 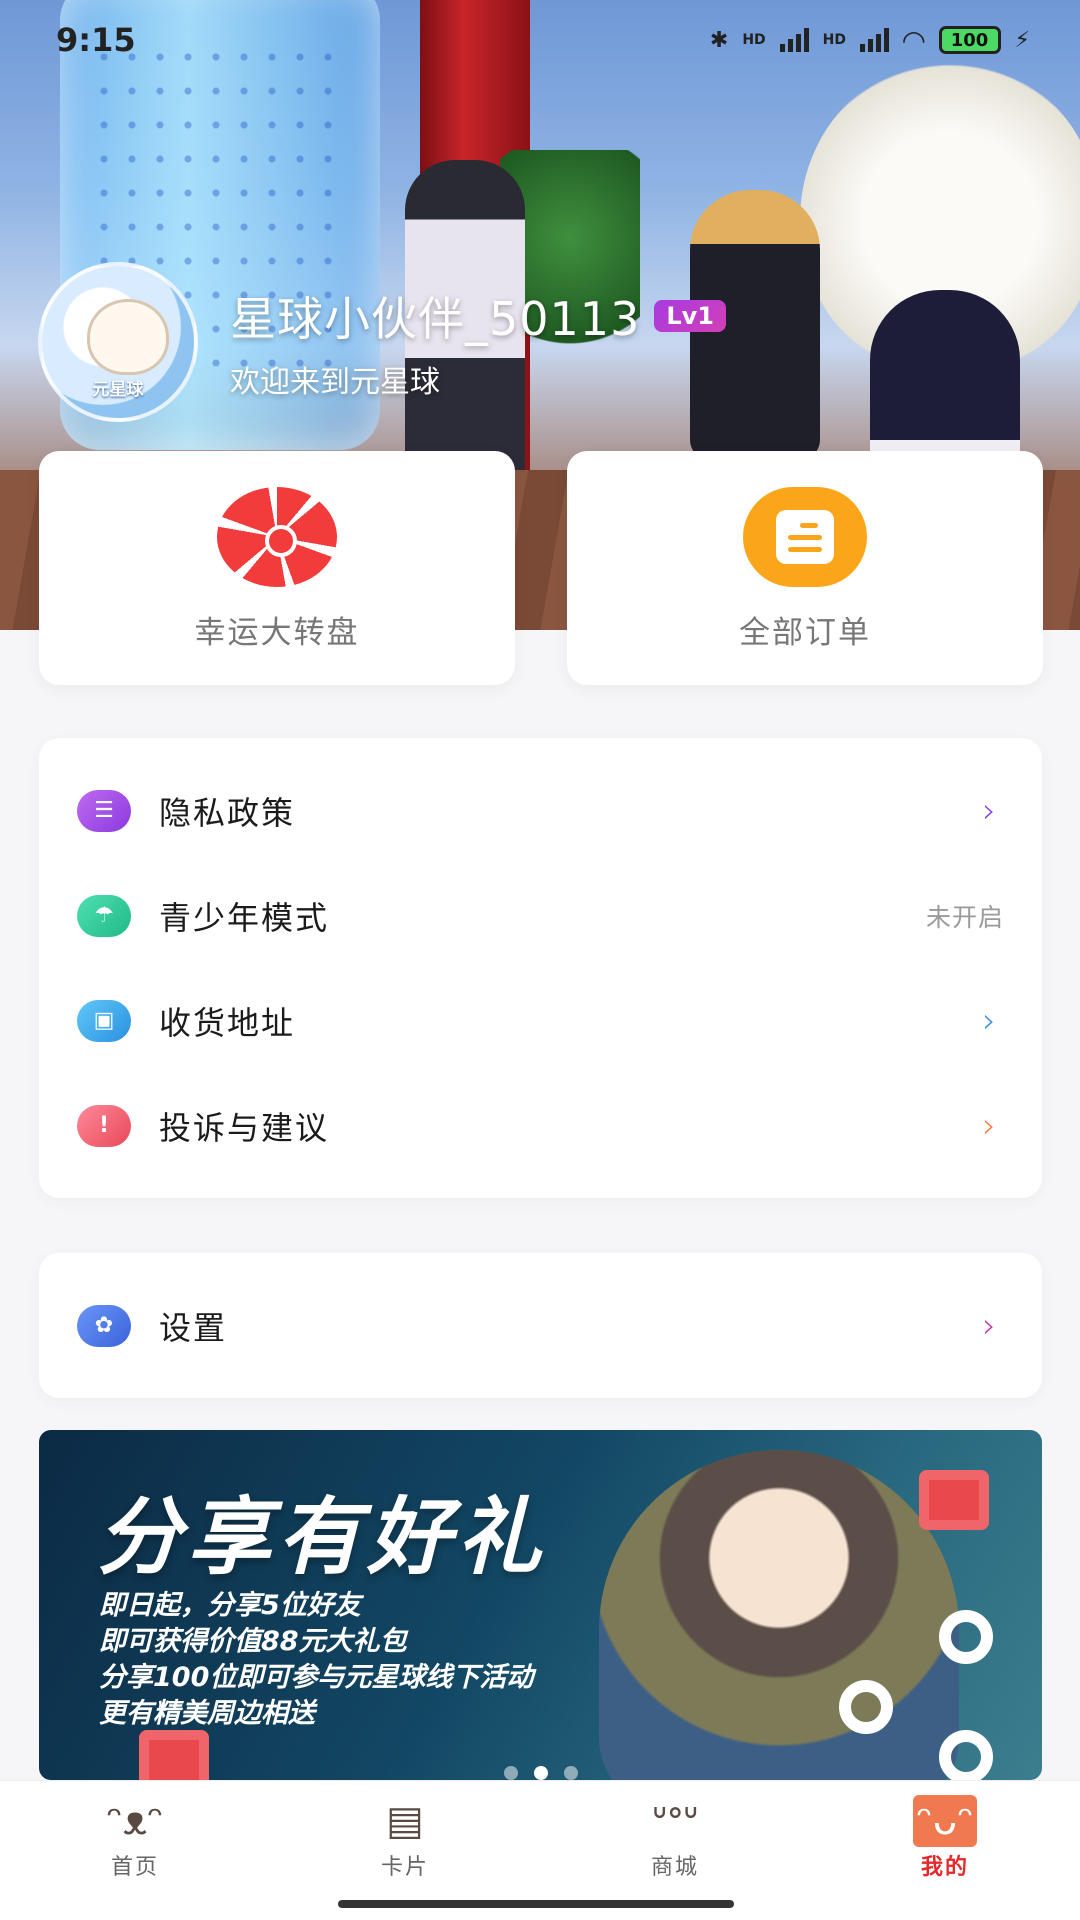 I want to click on gear-icon: ✿, so click(x=104, y=1325).